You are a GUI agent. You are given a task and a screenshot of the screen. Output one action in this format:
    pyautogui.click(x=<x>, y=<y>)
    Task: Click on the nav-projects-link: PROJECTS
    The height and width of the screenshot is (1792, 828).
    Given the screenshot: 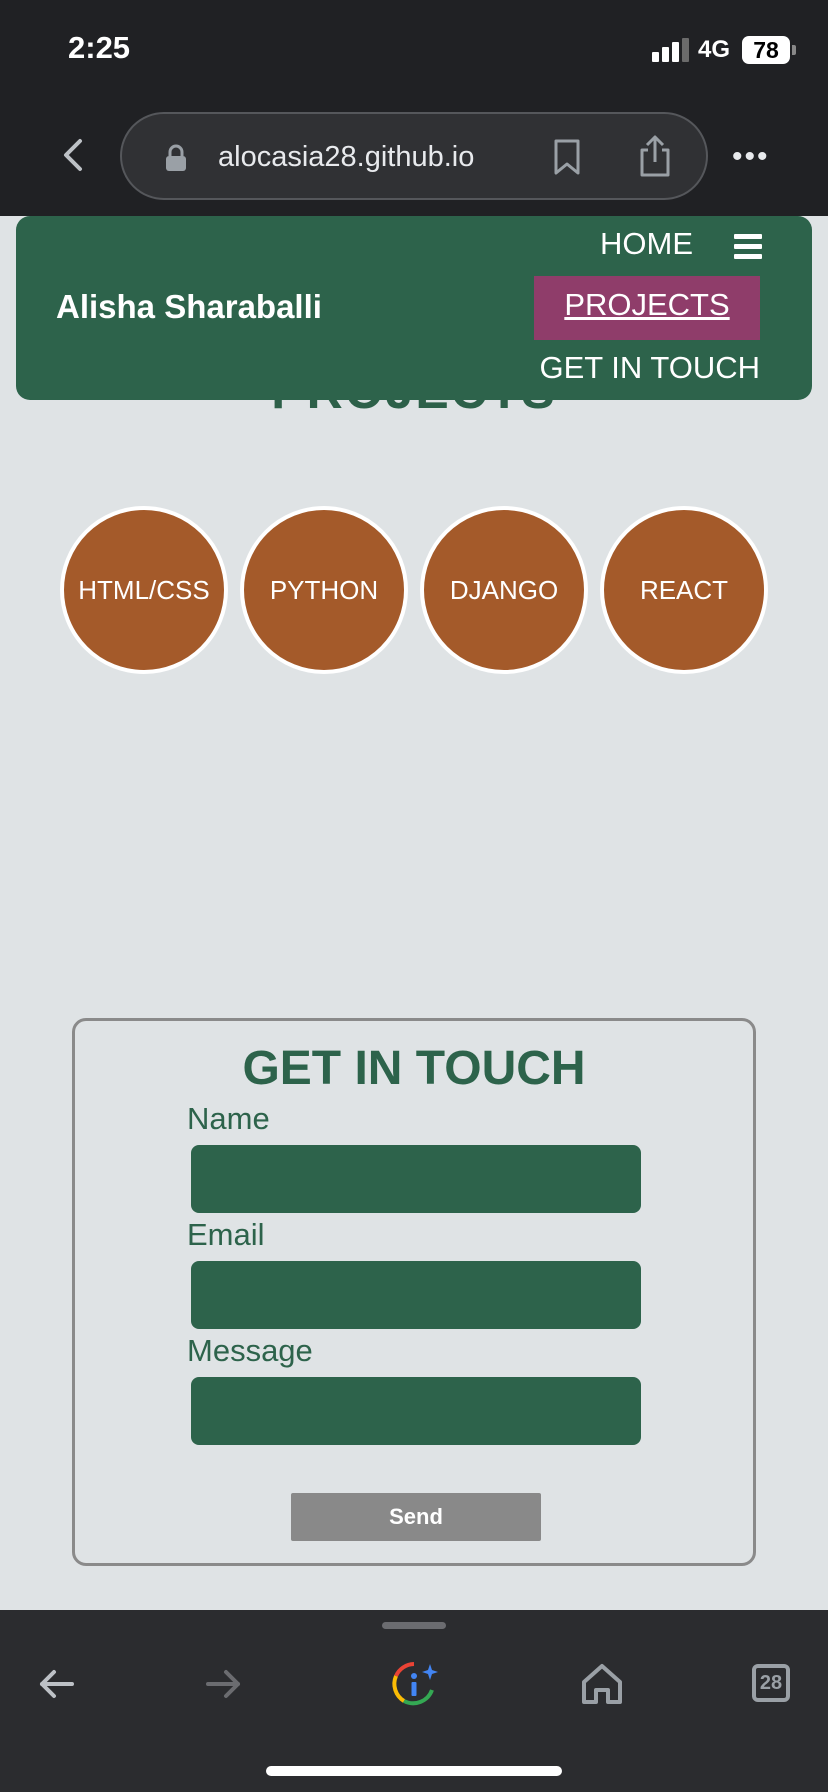 What is the action you would take?
    pyautogui.click(x=647, y=308)
    